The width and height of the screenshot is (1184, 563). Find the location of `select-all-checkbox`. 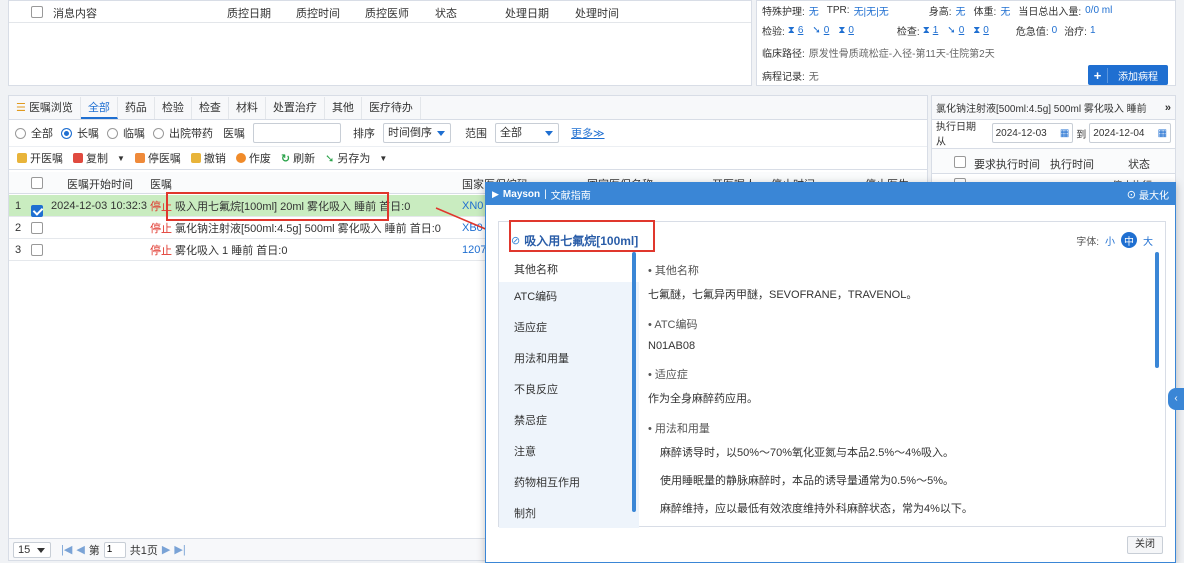

select-all-checkbox is located at coordinates (37, 12).